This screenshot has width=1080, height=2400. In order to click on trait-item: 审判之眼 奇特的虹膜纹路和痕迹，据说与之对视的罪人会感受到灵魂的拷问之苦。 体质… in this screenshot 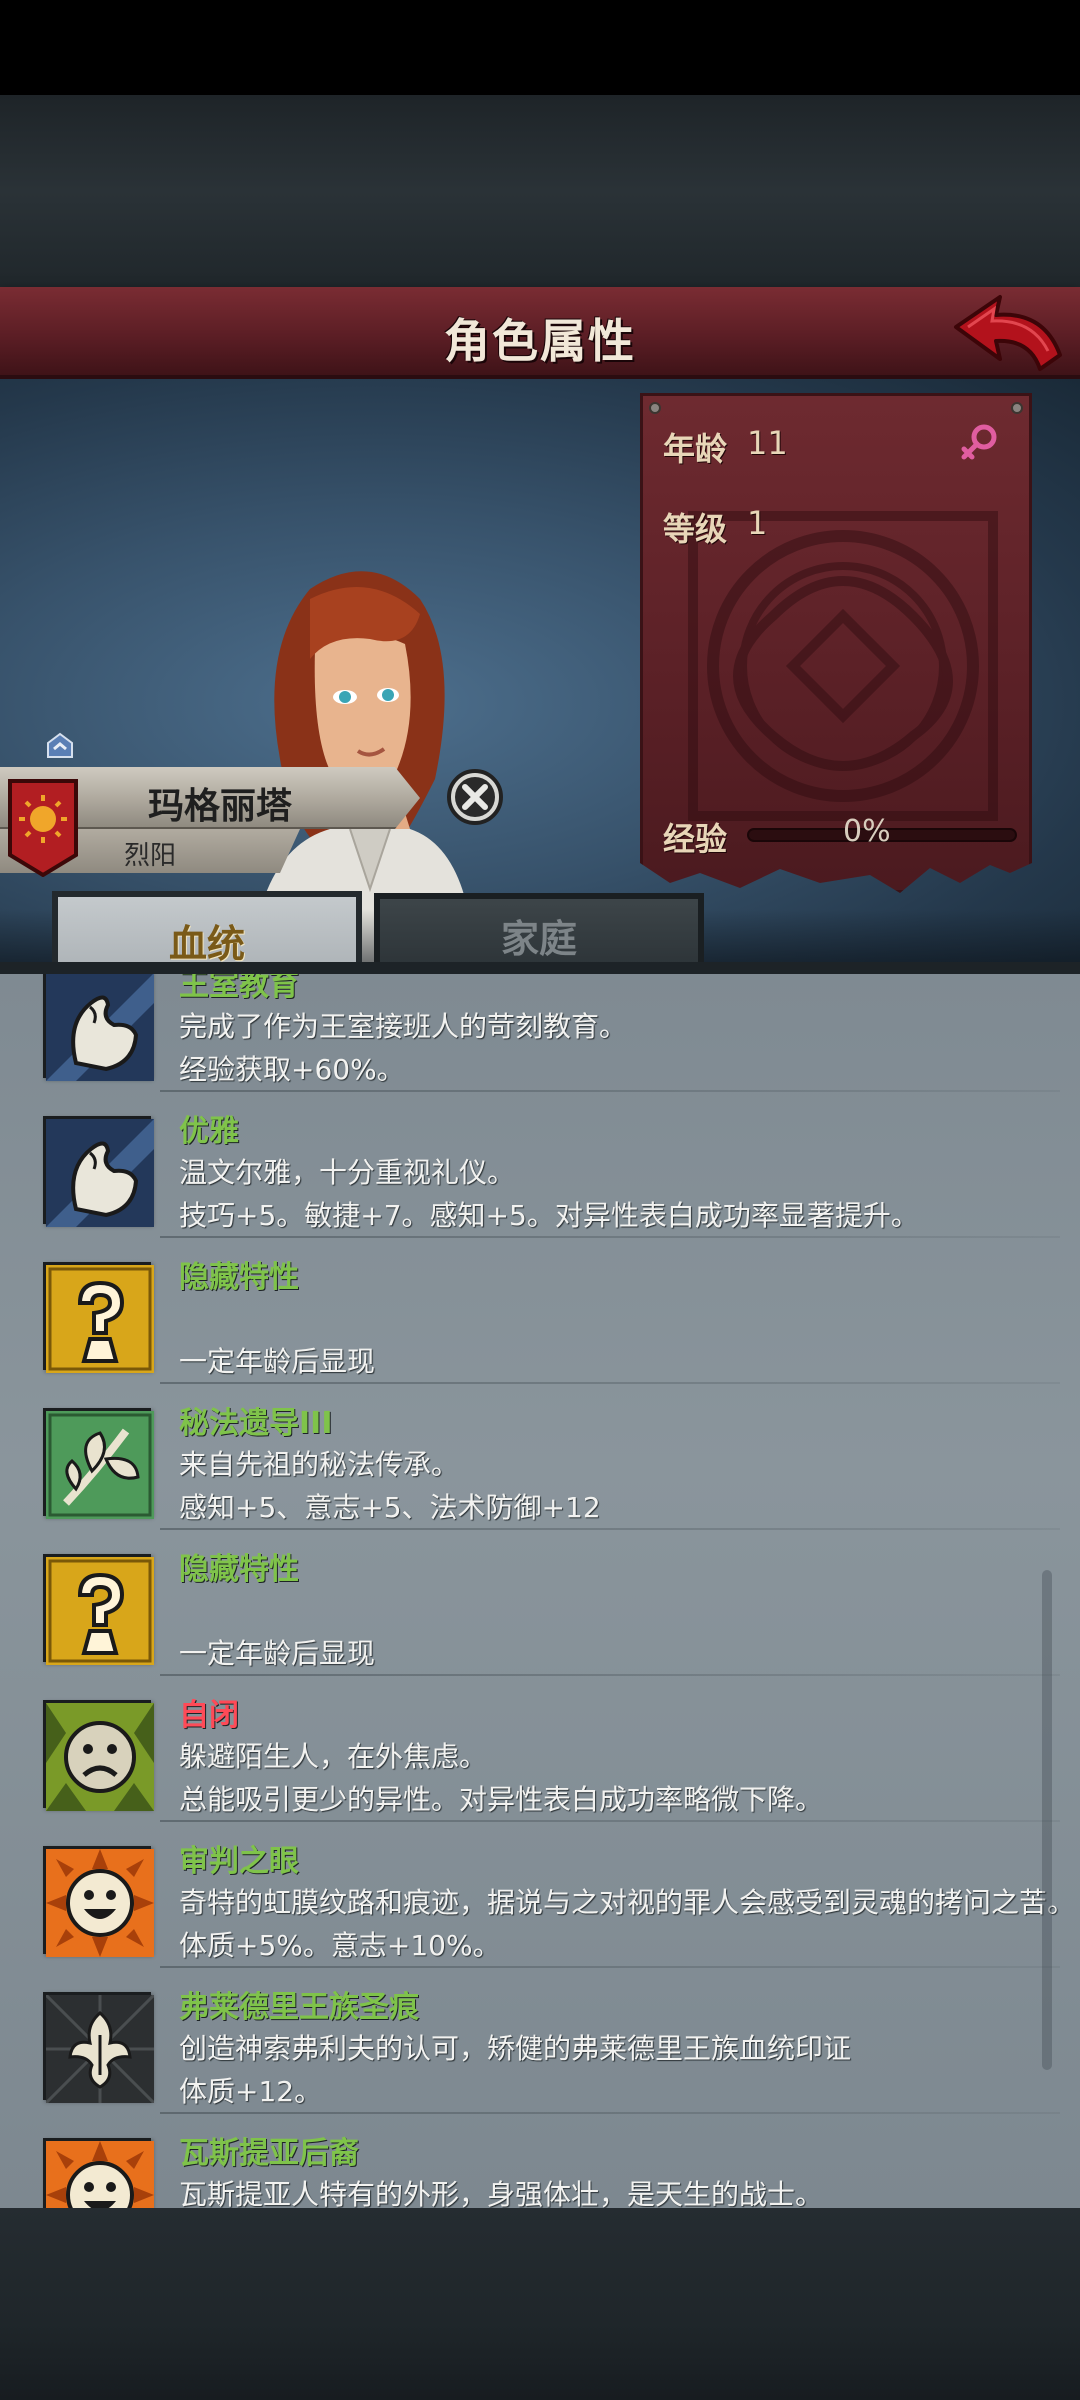, I will do `click(540, 1897)`.